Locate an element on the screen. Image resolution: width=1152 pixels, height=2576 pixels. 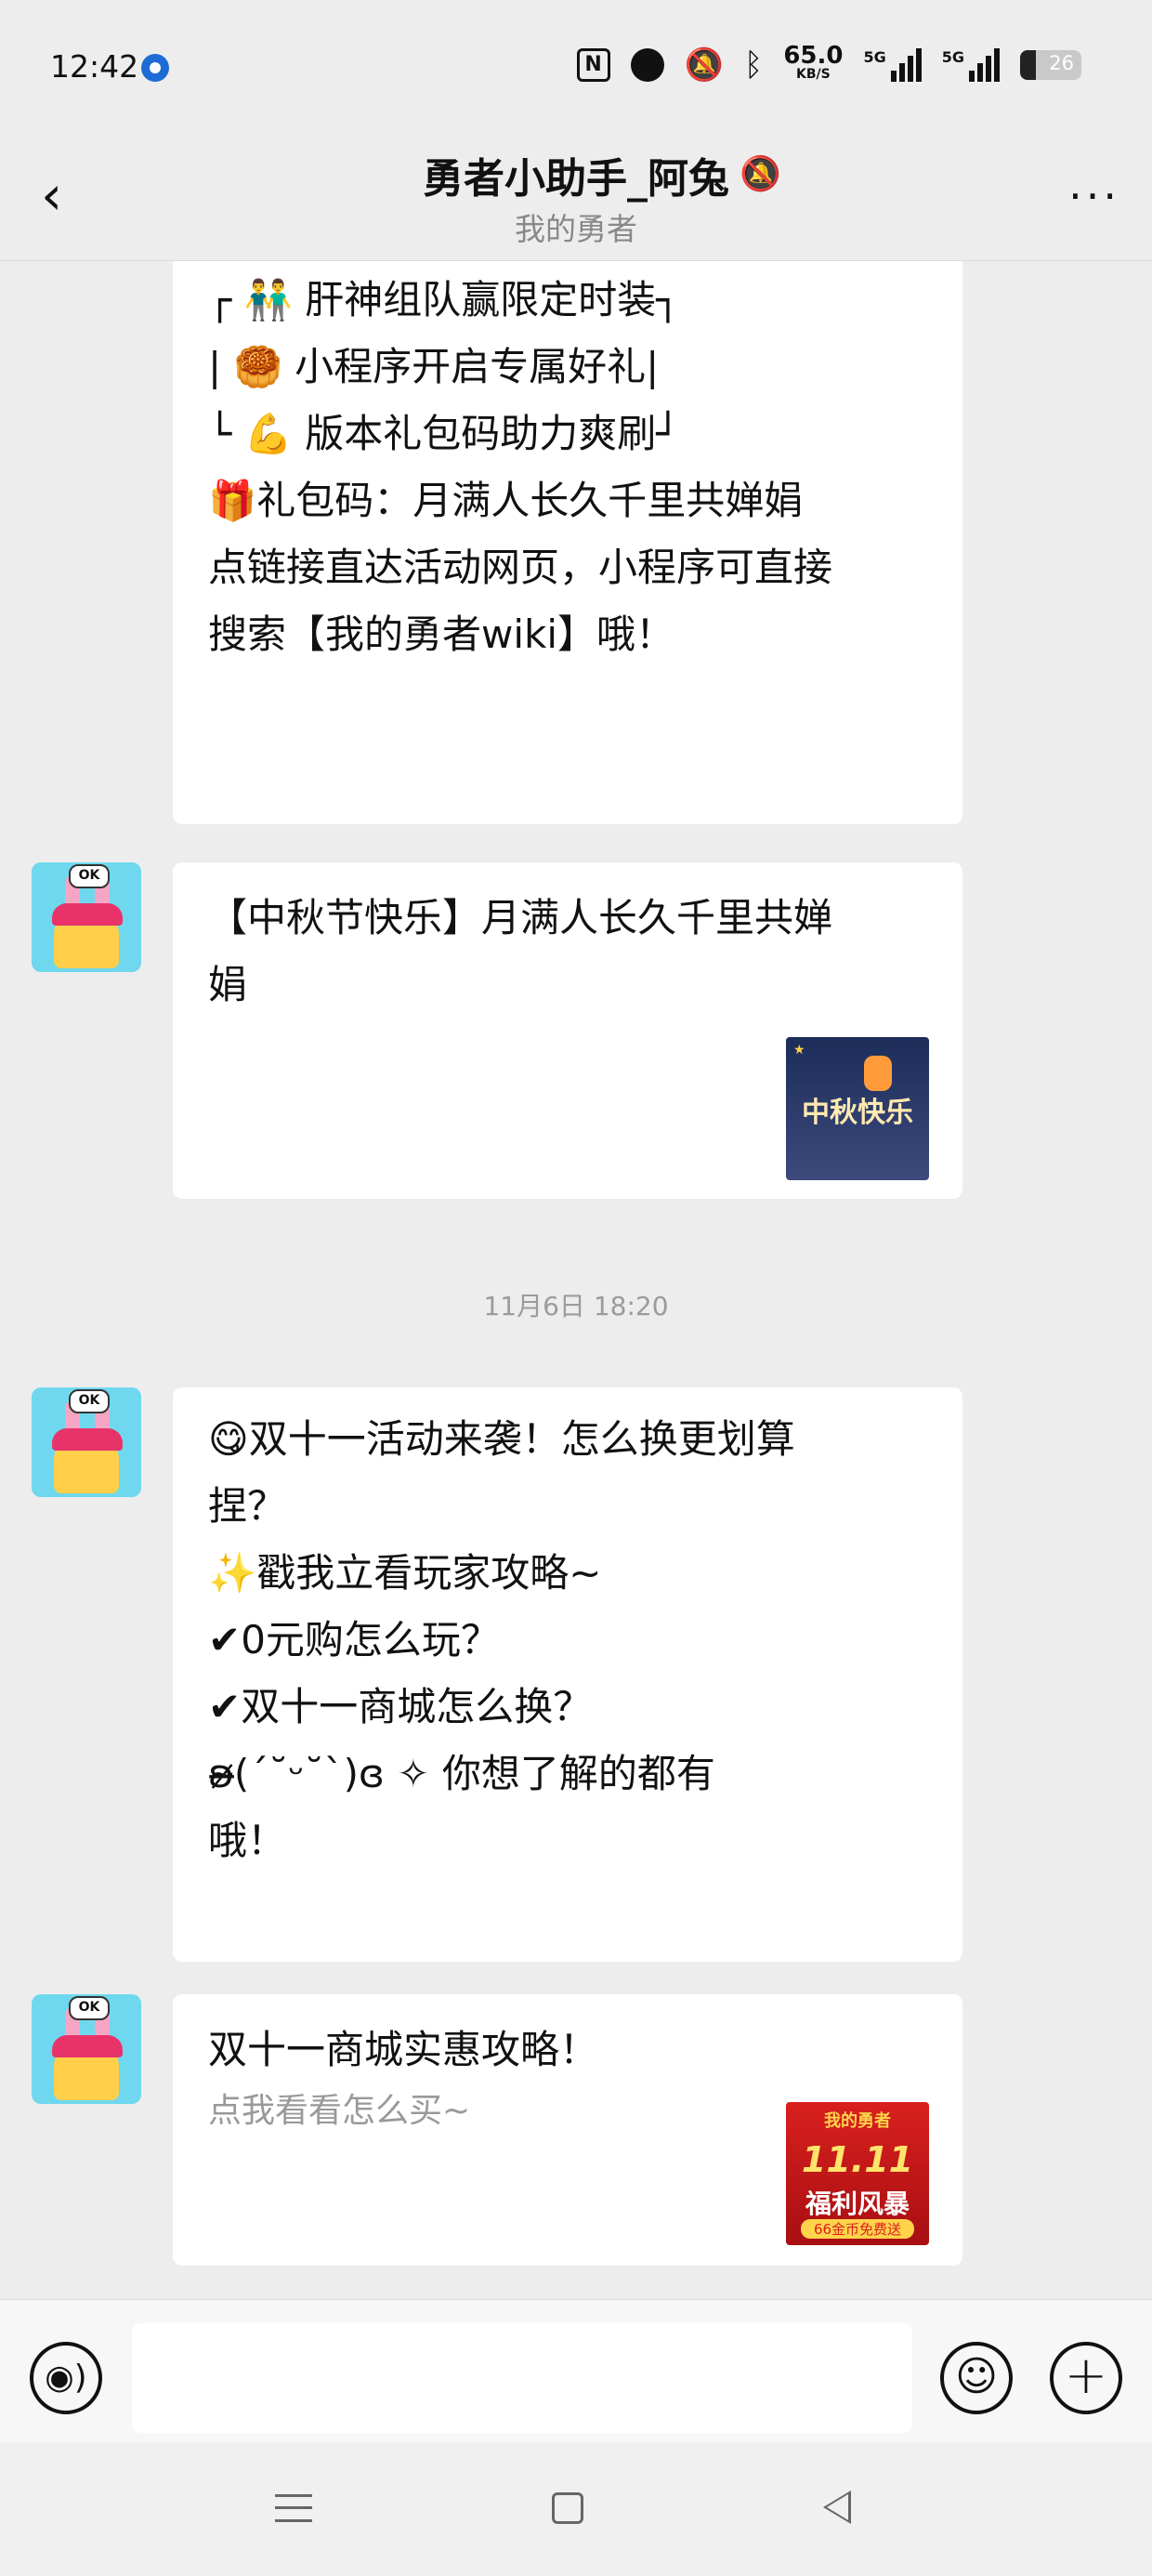
input-bar: ◉) ☺ + is located at coordinates (576, 2371).